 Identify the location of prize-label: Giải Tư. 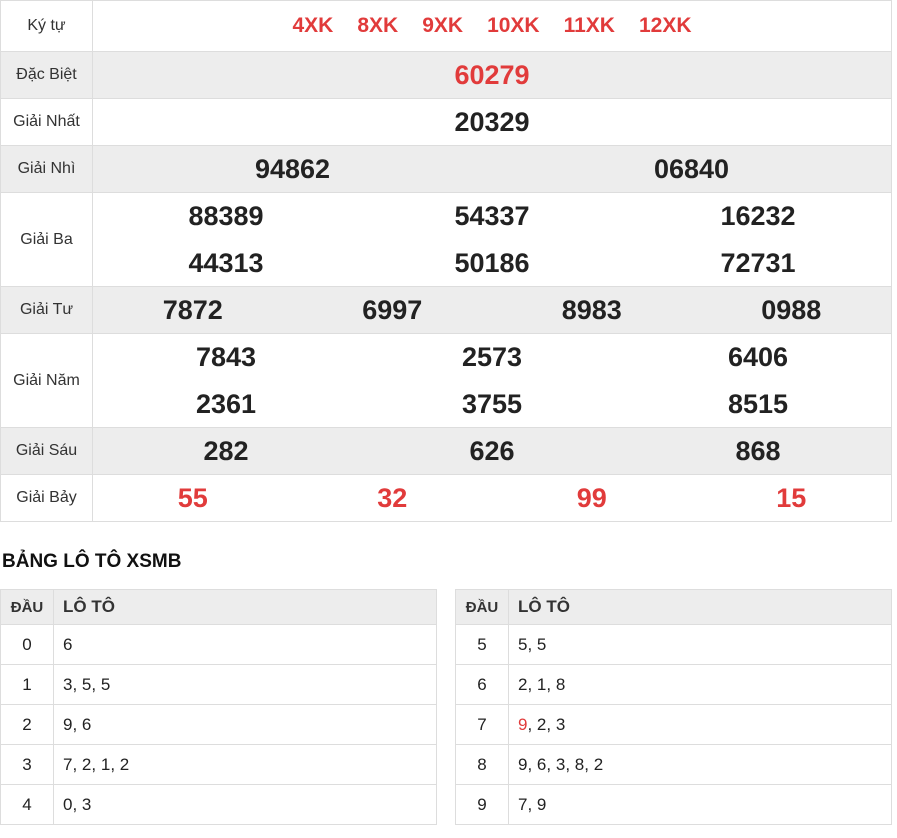
(47, 310).